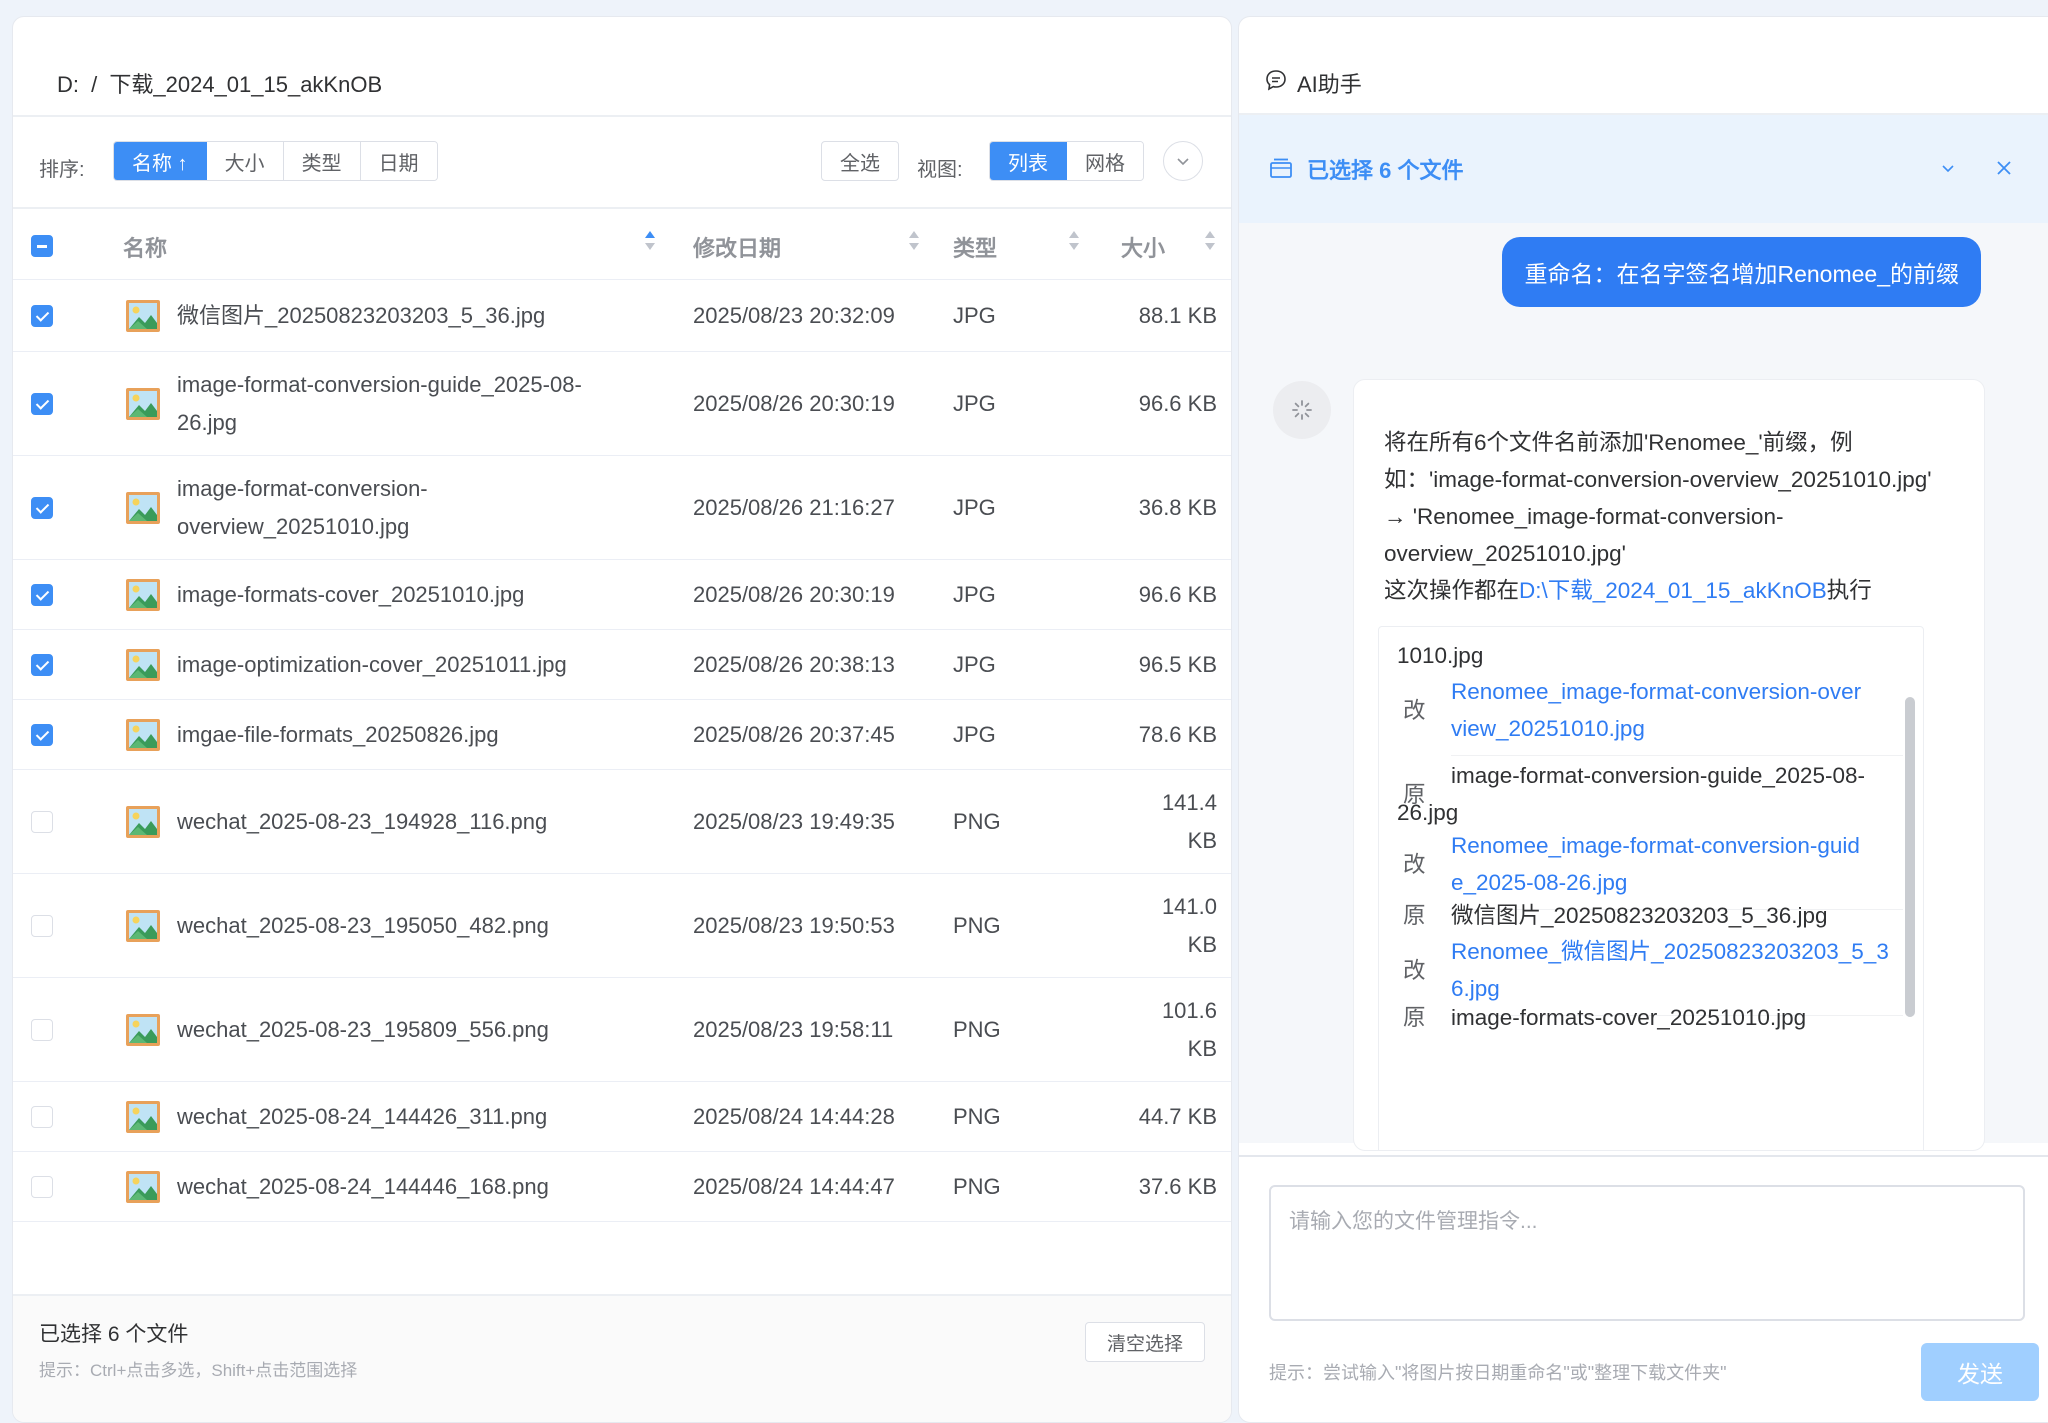 The image size is (2048, 1423). Describe the element at coordinates (1177, 507) in the screenshot. I see `file-size: 36.8 KB` at that location.